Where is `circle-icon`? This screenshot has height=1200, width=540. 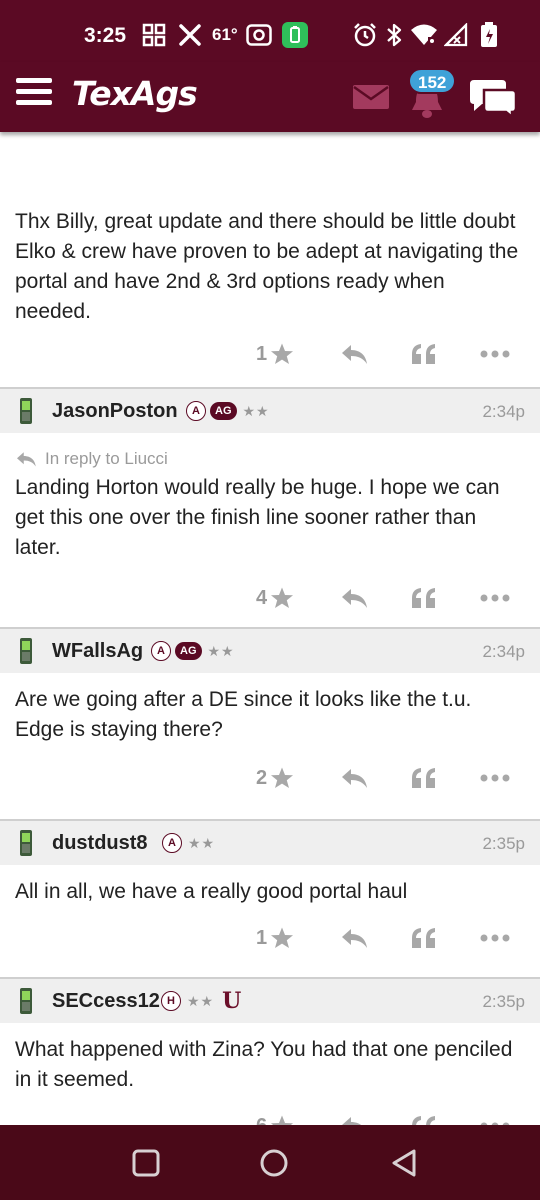
circle-icon is located at coordinates (274, 1163).